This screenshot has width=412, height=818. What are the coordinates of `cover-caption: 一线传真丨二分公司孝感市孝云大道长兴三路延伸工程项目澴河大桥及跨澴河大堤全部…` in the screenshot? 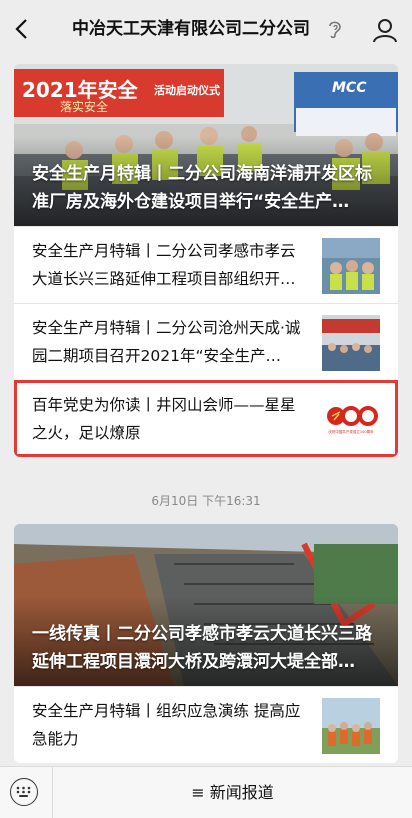 It's located at (202, 648).